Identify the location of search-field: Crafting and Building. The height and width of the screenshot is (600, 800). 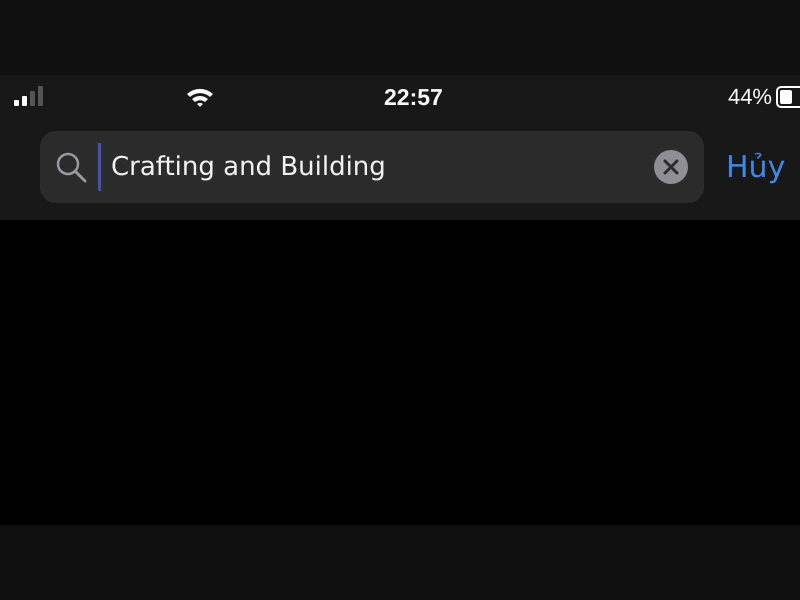
(372, 167).